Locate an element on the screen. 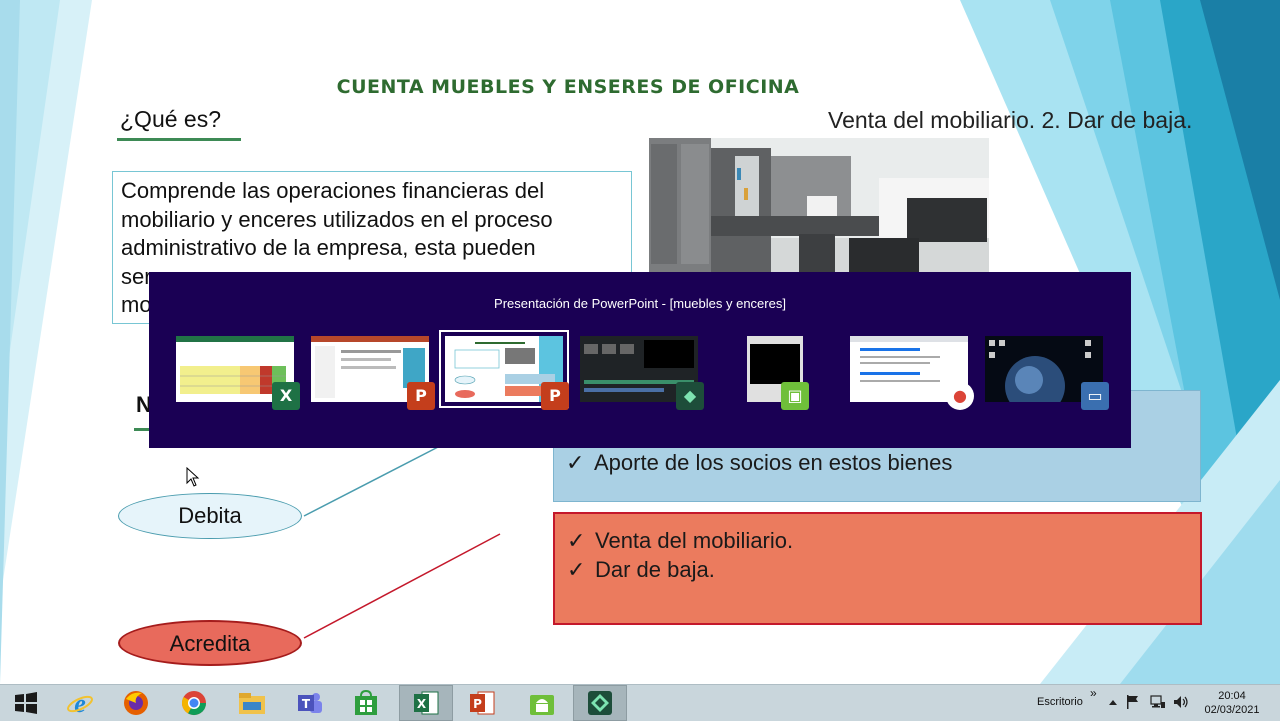  svg-text: e is located at coordinates (80, 703).